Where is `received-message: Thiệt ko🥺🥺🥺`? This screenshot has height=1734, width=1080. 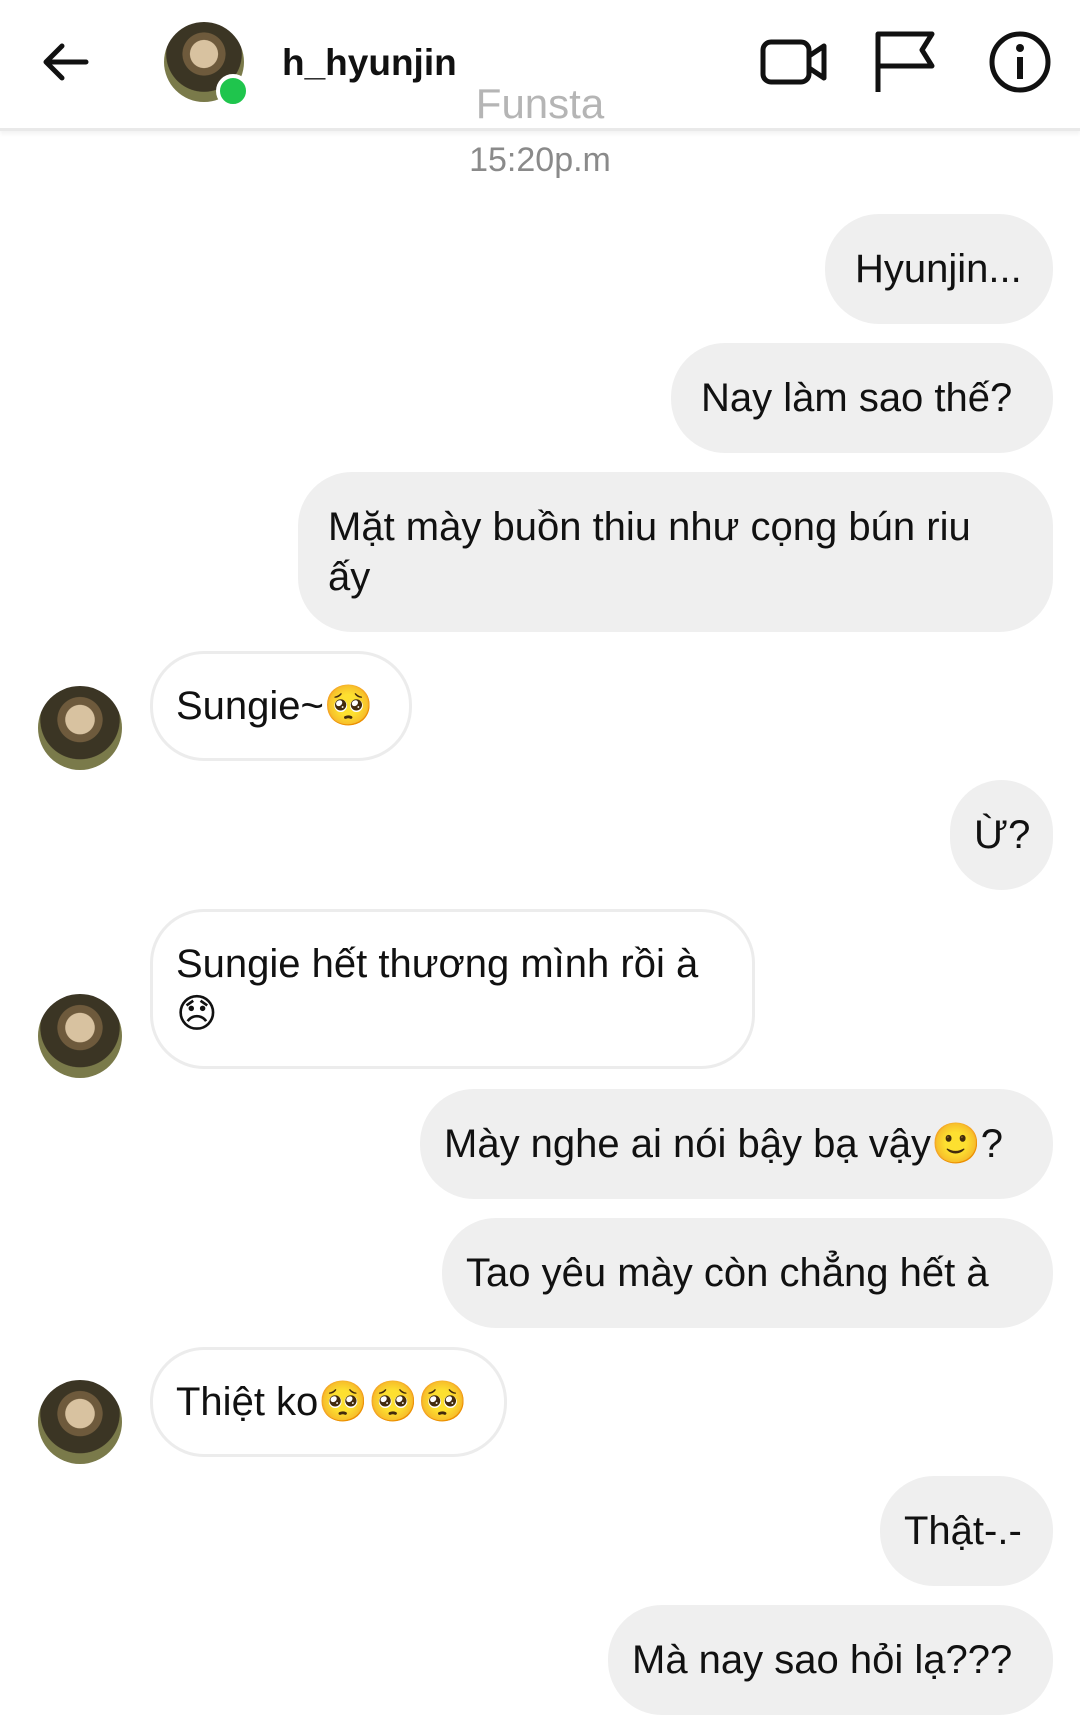 received-message: Thiệt ko🥺🥺🥺 is located at coordinates (328, 1402).